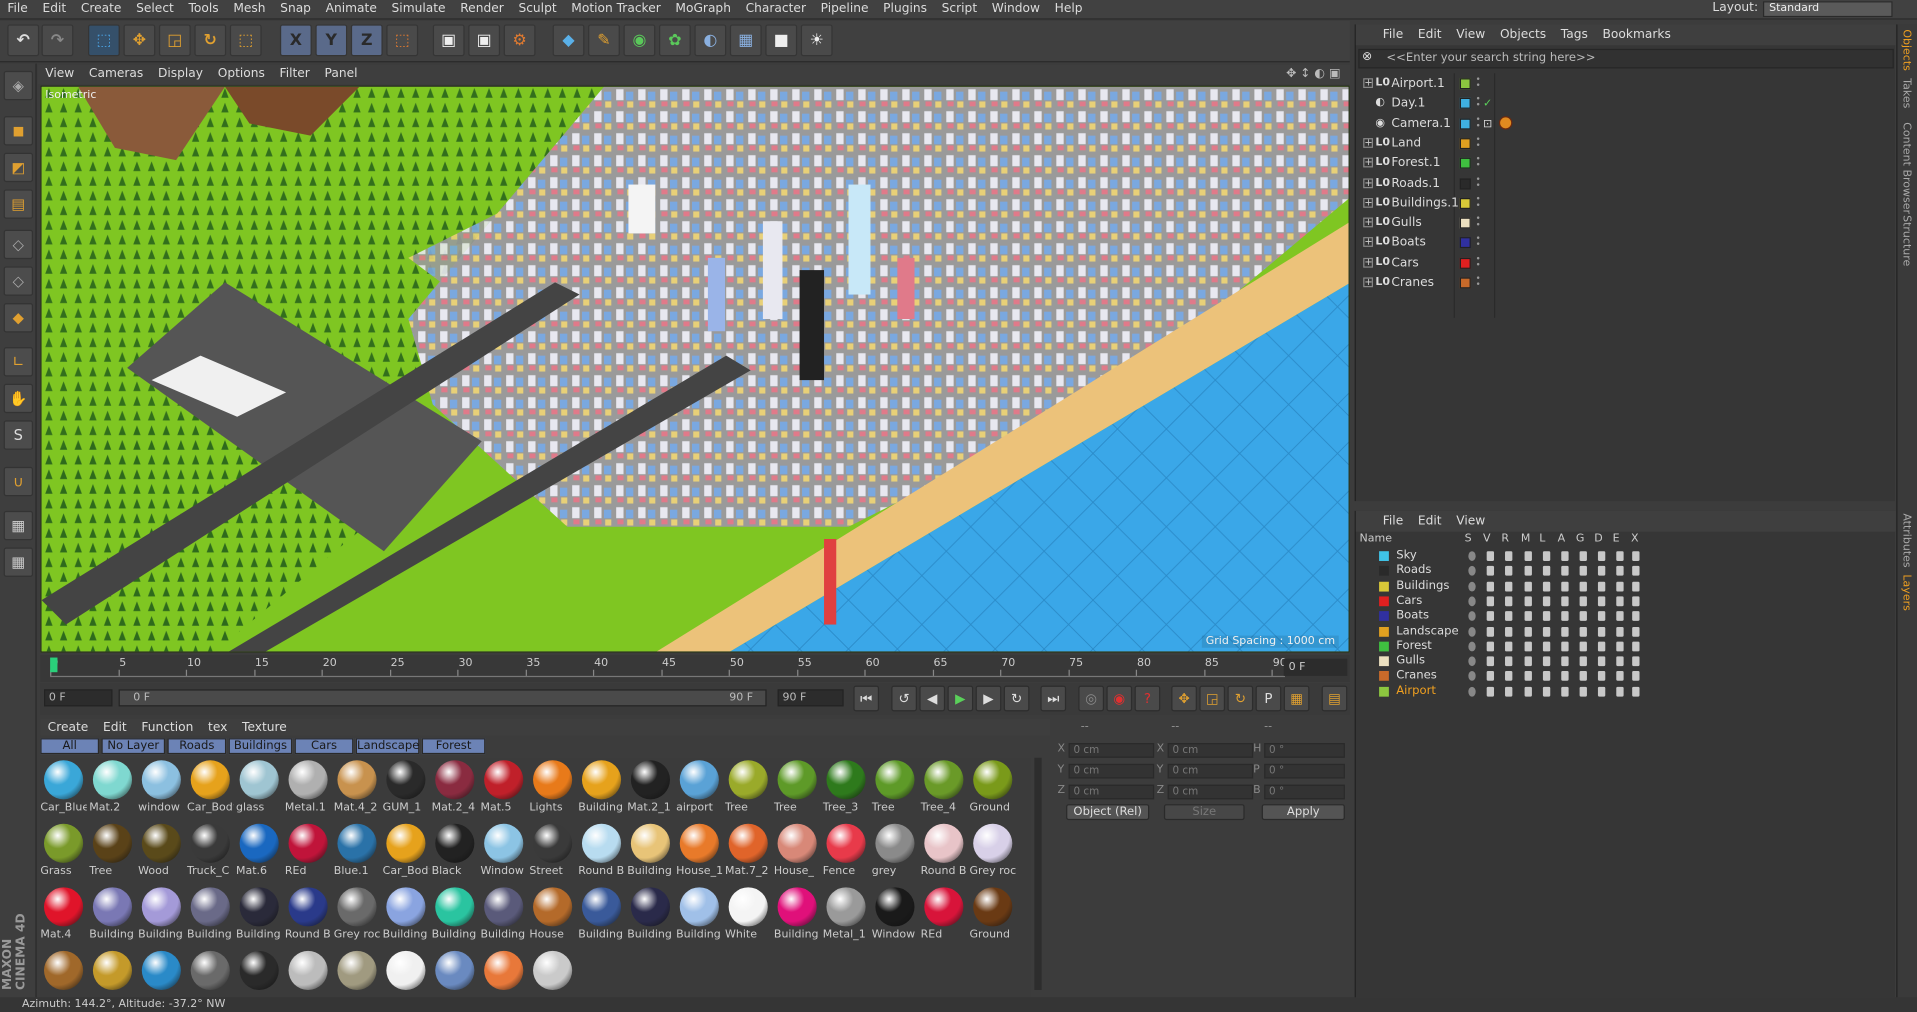  Describe the element at coordinates (181, 75) in the screenshot. I see `viewport-menu-display: Display` at that location.